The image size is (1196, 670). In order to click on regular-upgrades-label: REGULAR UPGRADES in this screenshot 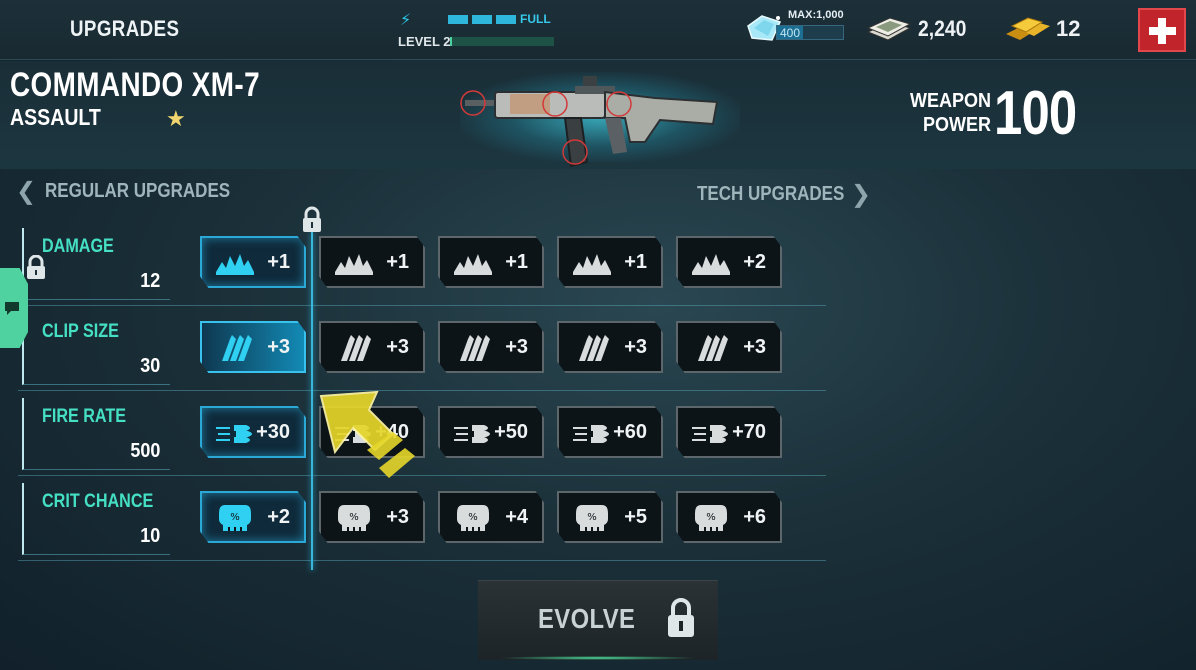, I will do `click(137, 191)`.